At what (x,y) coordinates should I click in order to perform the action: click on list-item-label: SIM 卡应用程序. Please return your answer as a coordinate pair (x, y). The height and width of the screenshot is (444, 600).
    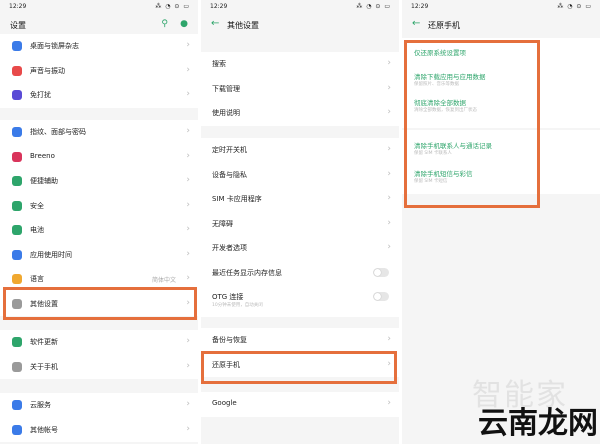
    Looking at the image, I should click on (237, 199).